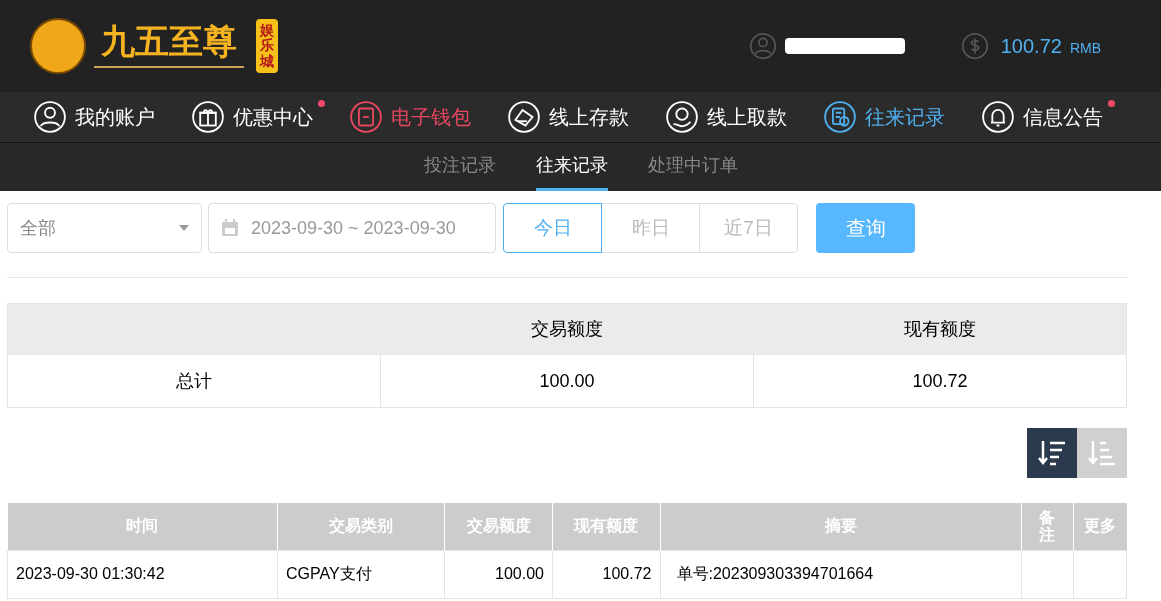 Image resolution: width=1161 pixels, height=601 pixels. Describe the element at coordinates (998, 117) in the screenshot. I see `bell-icon` at that location.